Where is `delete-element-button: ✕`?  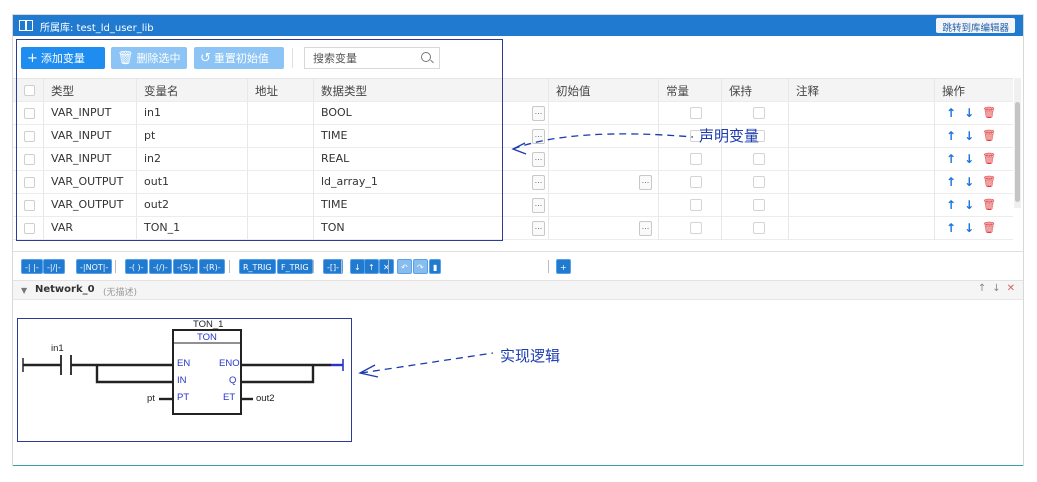 delete-element-button: ✕ is located at coordinates (386, 266).